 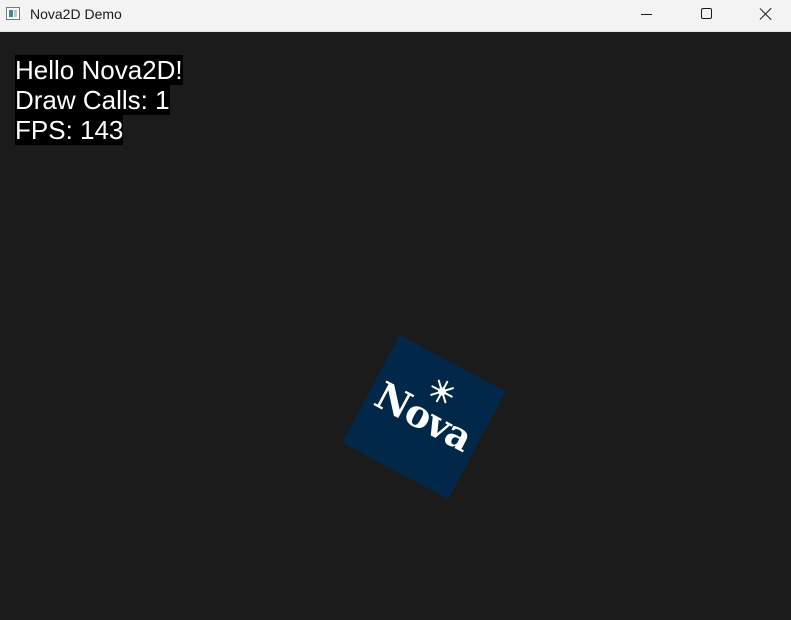 I want to click on minimize-icon, so click(x=646, y=14).